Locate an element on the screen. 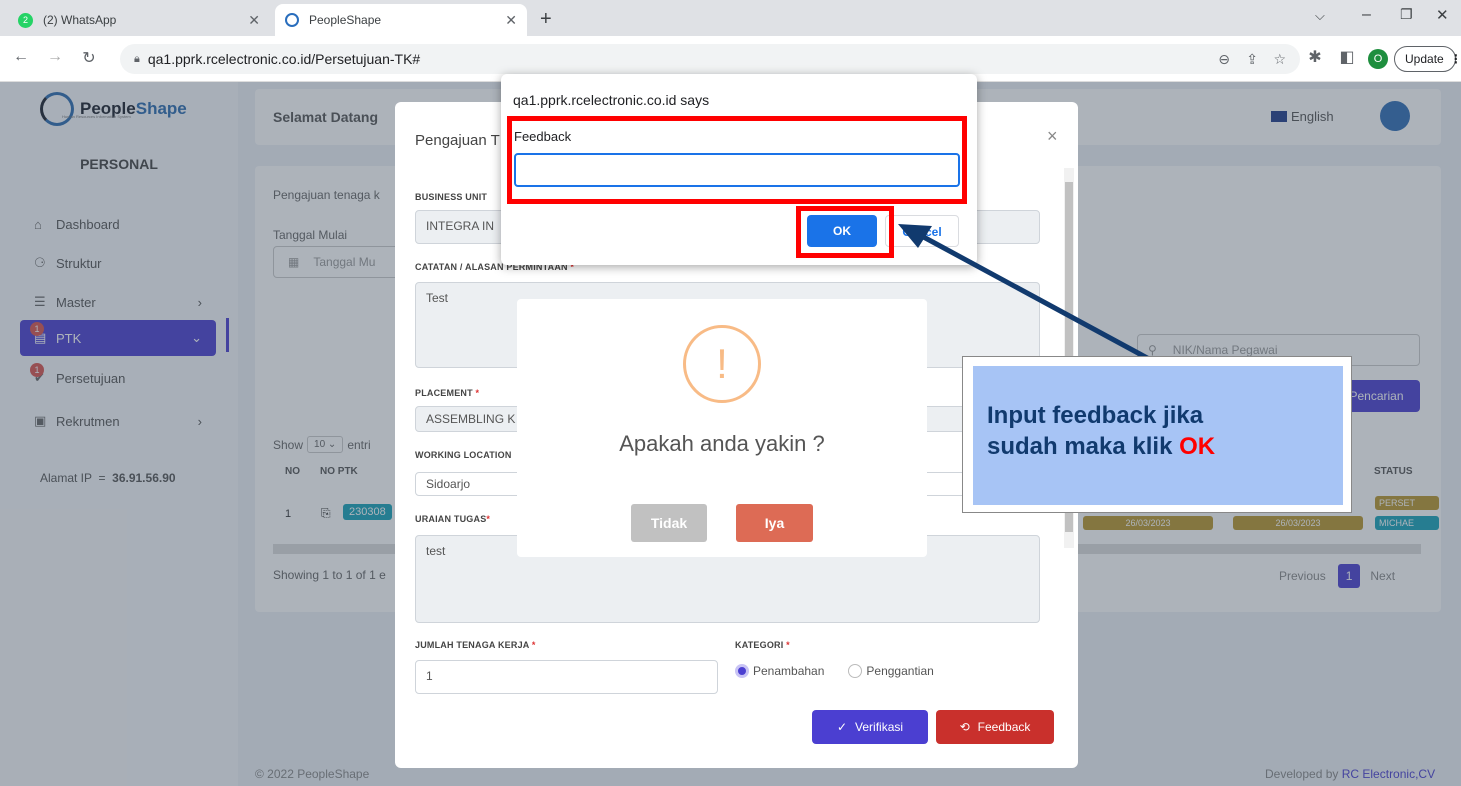 The height and width of the screenshot is (786, 1461). callout-line-1: Input feedback jika is located at coordinates (1095, 415).